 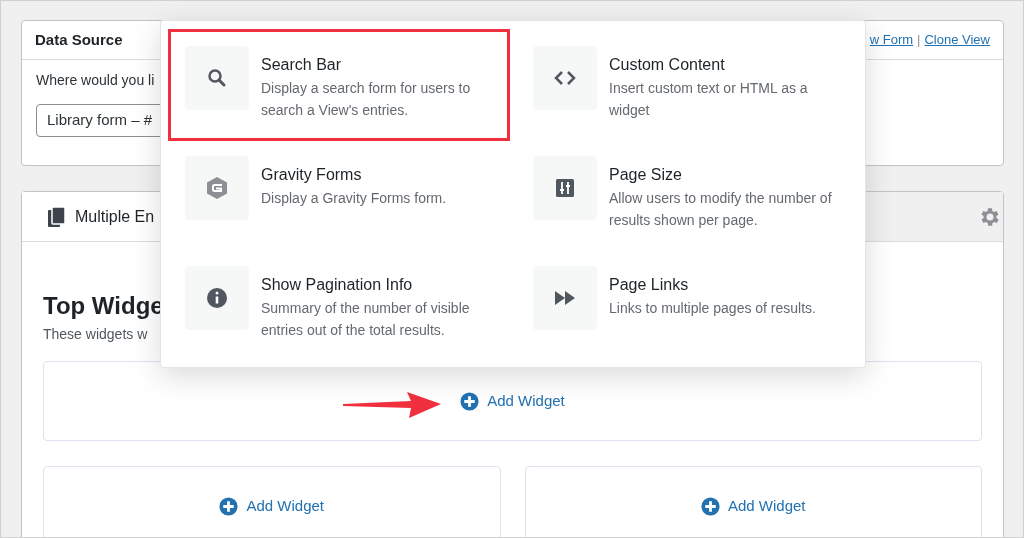 I want to click on option-title: Show Pagination Info, so click(x=337, y=285).